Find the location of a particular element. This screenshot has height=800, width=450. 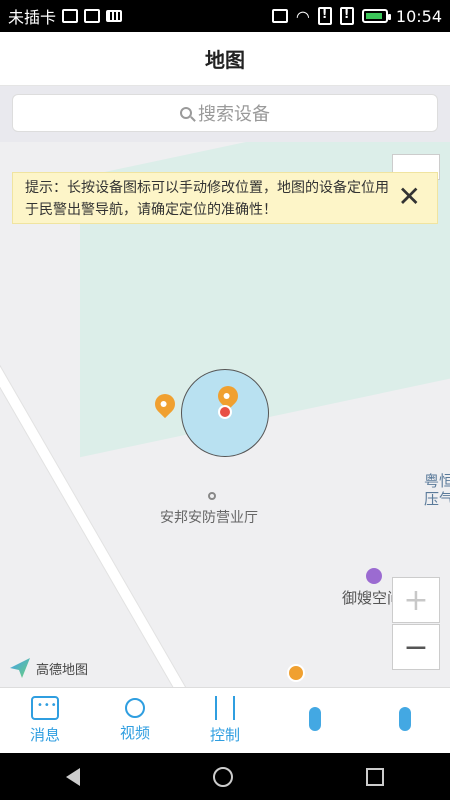

poi-label: 安邦安防营业厅 is located at coordinates (209, 518).